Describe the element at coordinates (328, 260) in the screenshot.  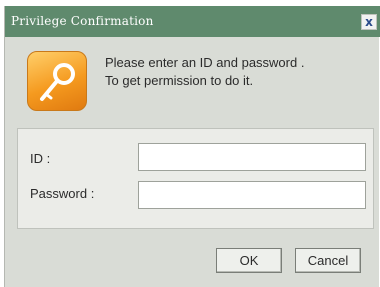
I see `cancel-button: Cancel` at that location.